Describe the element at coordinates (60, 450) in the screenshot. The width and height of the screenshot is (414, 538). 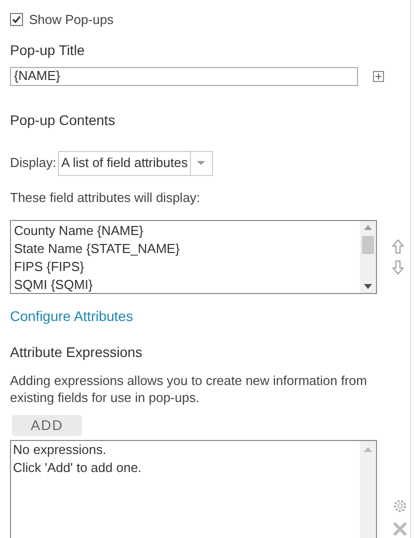
I see `empty-message: No expressions.` at that location.